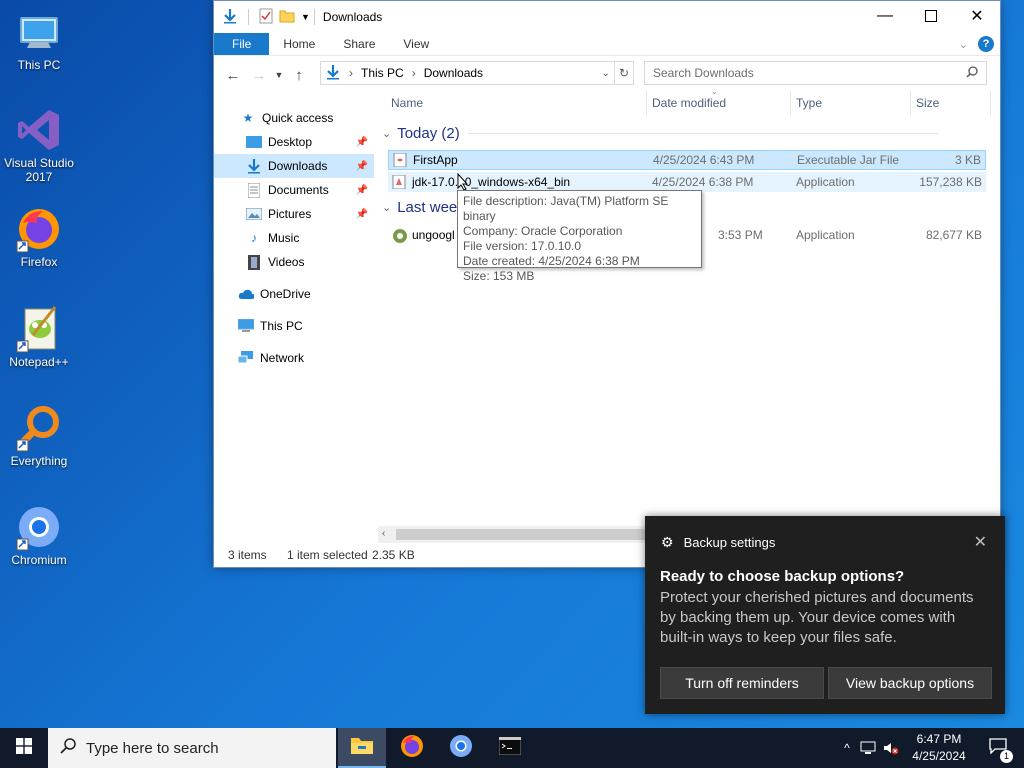 The width and height of the screenshot is (1024, 768). I want to click on group-label: Last week, so click(431, 207).